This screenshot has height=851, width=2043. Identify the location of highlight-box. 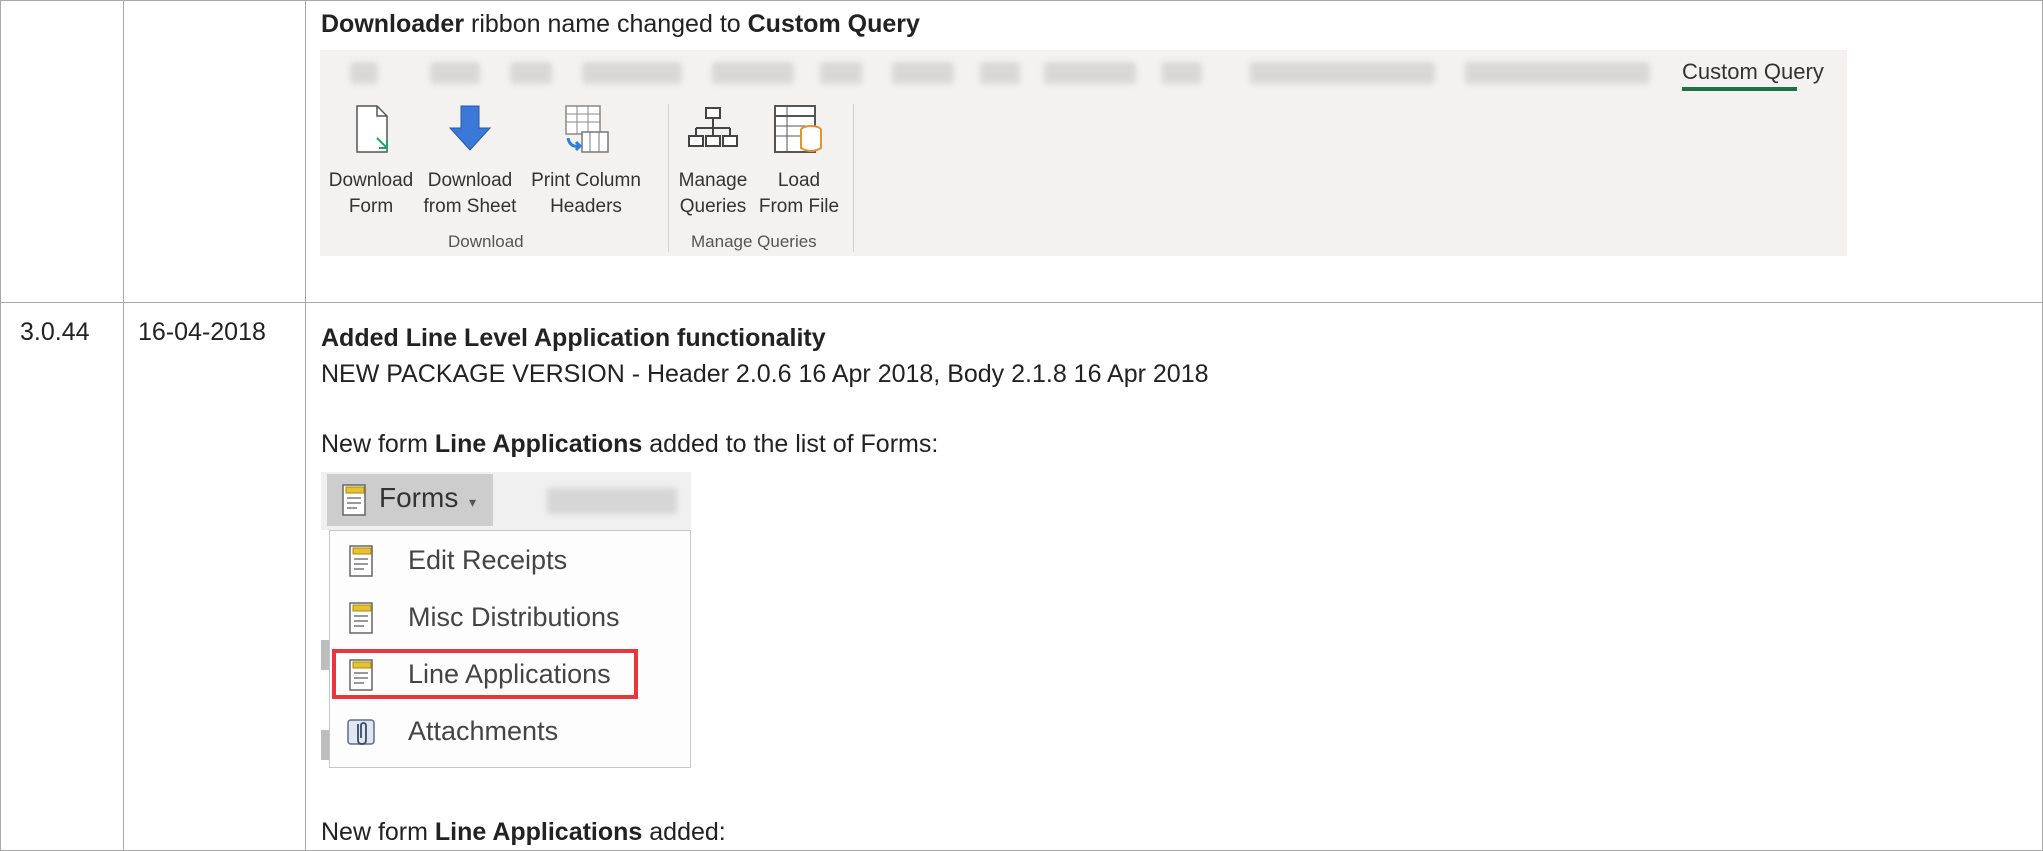
(485, 674).